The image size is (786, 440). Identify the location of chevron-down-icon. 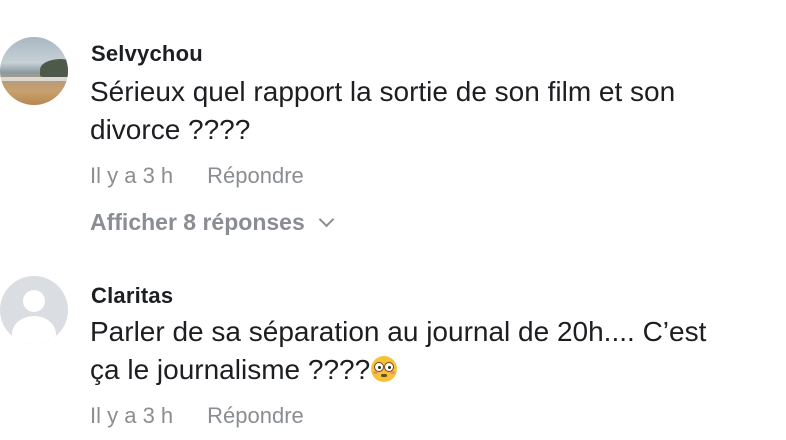
(326, 219).